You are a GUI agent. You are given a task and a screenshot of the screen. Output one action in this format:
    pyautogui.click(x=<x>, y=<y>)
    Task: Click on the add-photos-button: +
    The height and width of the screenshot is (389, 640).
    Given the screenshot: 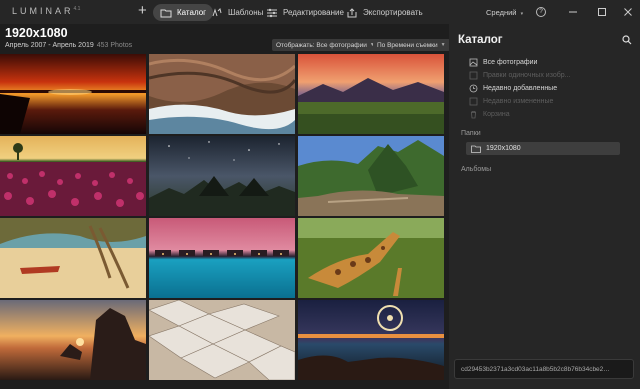 What is the action you would take?
    pyautogui.click(x=142, y=11)
    